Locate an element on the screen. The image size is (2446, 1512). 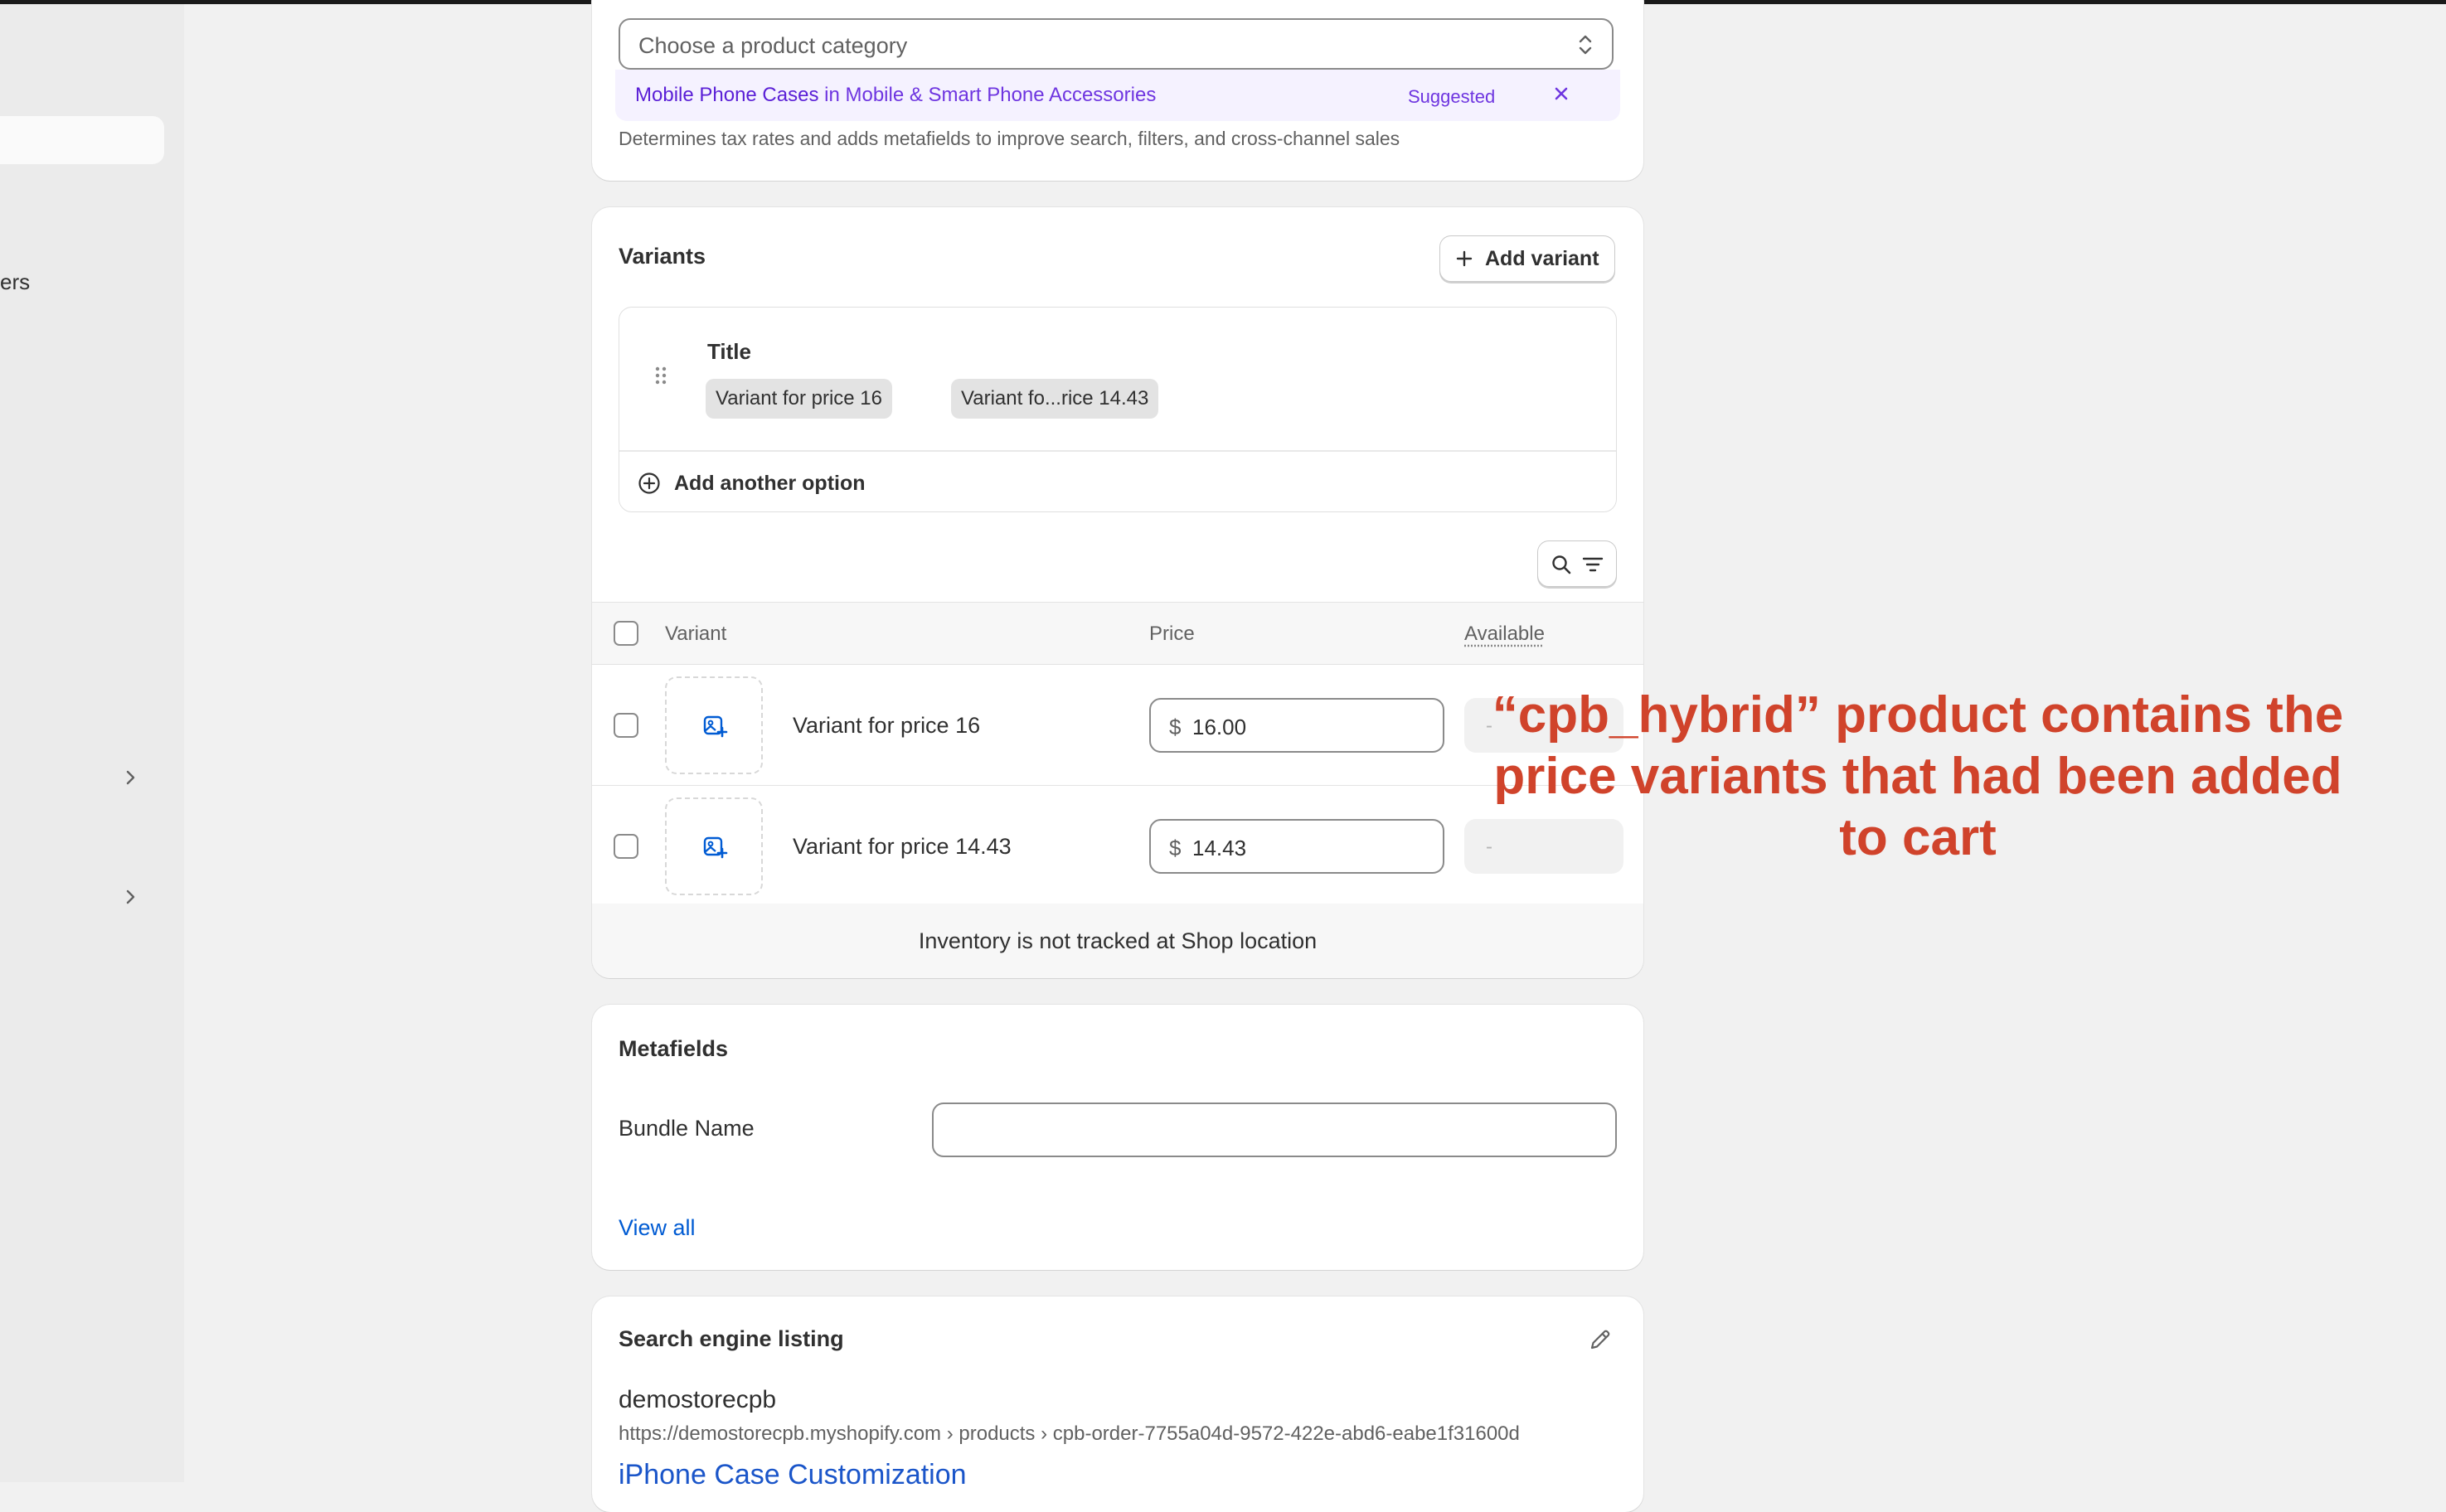
sidebar-item-label: ers is located at coordinates (15, 282).